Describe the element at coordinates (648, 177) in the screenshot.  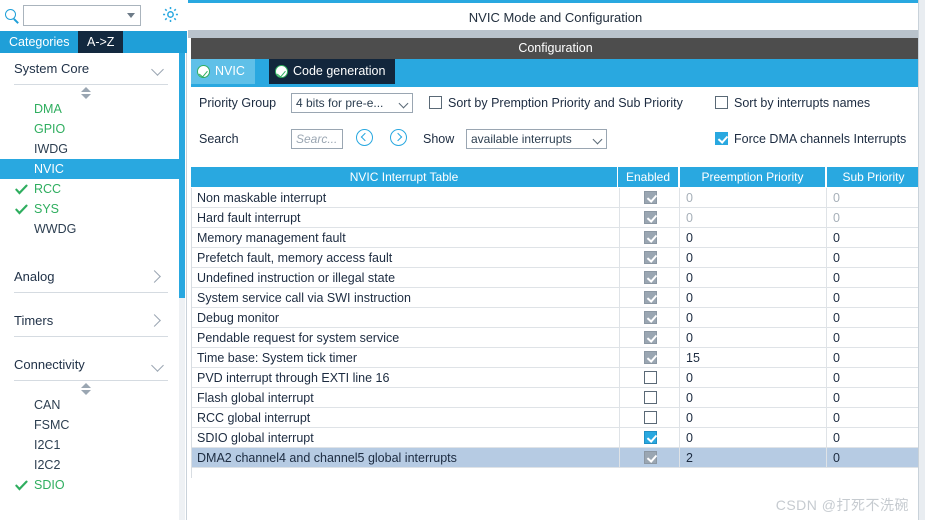
I see `column-header-enabled: Enabled` at that location.